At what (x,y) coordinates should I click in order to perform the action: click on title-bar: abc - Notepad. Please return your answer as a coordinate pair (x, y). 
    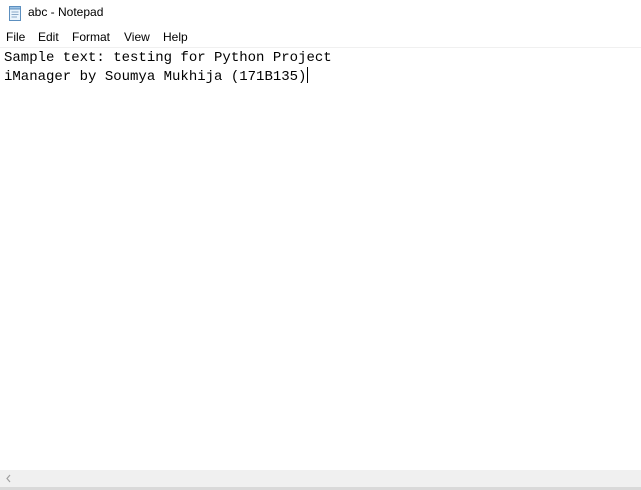
    Looking at the image, I should click on (320, 13).